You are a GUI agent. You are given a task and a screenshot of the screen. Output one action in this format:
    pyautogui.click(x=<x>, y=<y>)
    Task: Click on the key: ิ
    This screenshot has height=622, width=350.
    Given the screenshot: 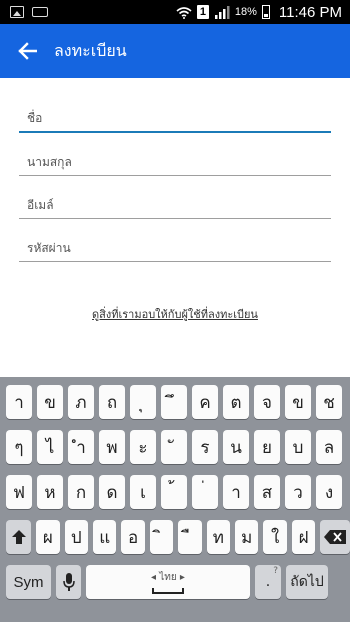 What is the action you would take?
    pyautogui.click(x=161, y=537)
    